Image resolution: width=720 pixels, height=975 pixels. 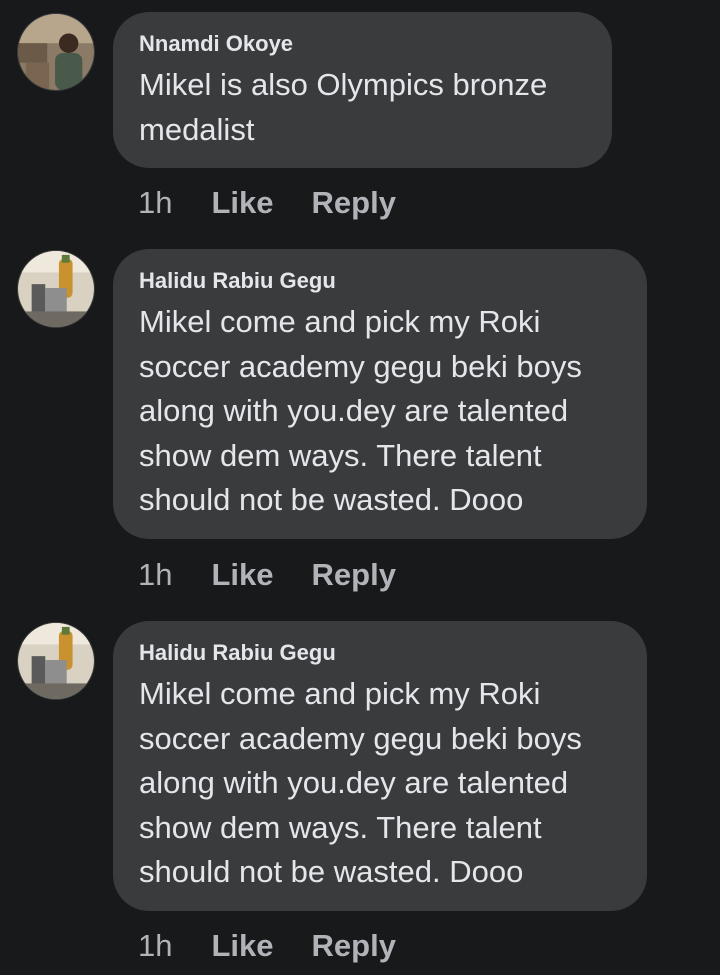 What do you see at coordinates (362, 44) in the screenshot?
I see `comment-author: Nnamdi Okoye` at bounding box center [362, 44].